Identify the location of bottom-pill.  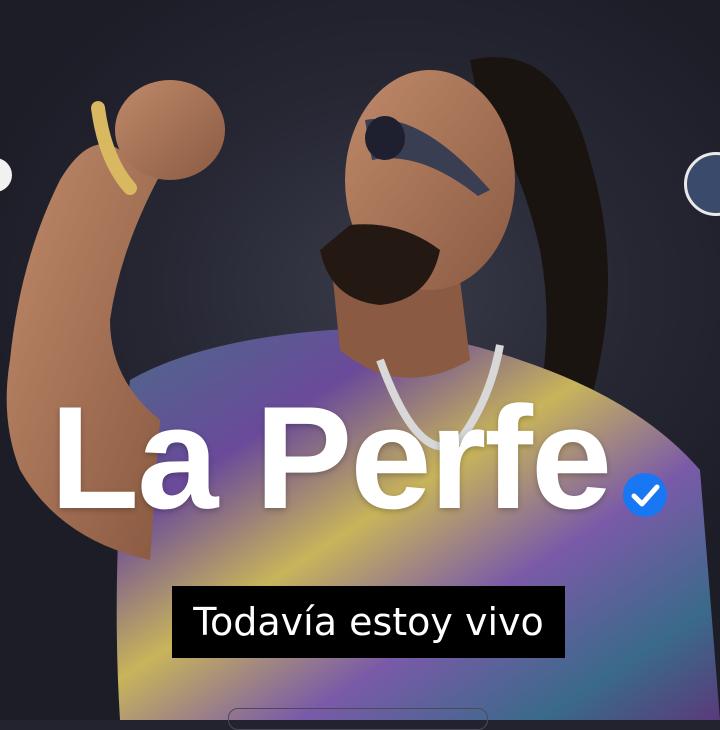
(358, 719).